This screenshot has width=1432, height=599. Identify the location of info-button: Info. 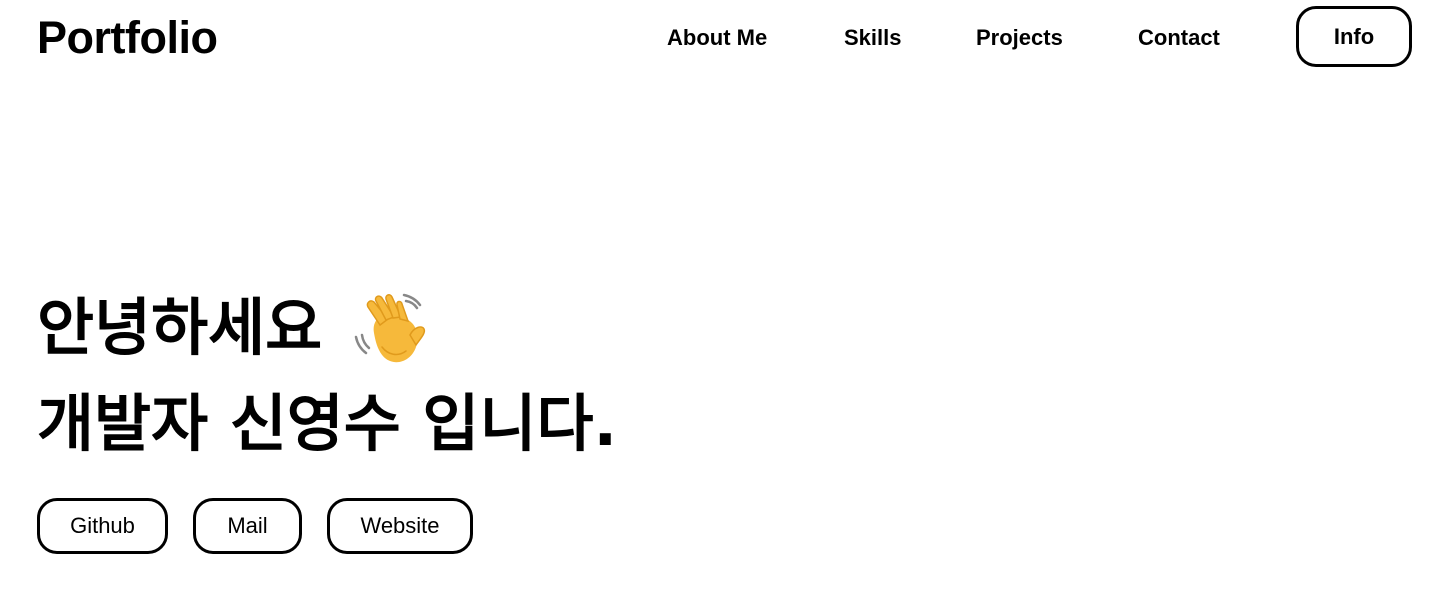
(1354, 36).